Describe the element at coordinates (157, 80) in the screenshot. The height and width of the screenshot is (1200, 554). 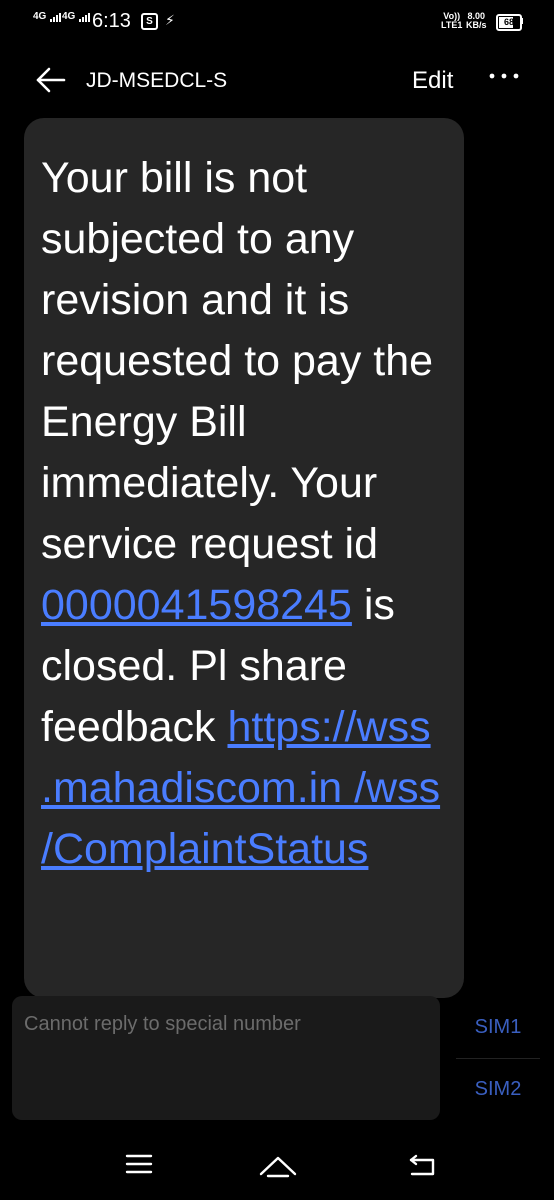
I see `conversation-title: JD-MSEDCL-S` at that location.